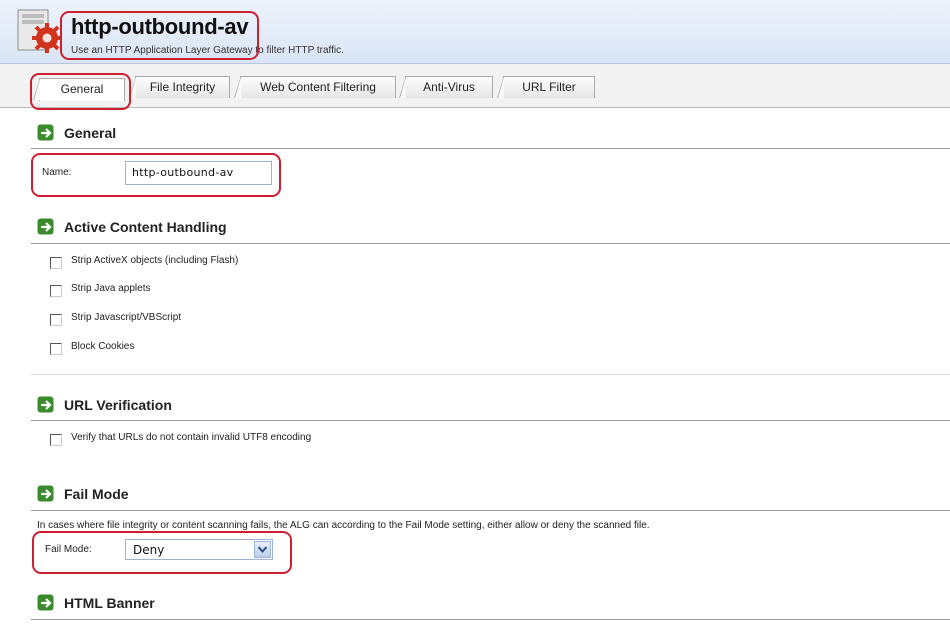 Image resolution: width=950 pixels, height=628 pixels. I want to click on name-label: Name:, so click(57, 172).